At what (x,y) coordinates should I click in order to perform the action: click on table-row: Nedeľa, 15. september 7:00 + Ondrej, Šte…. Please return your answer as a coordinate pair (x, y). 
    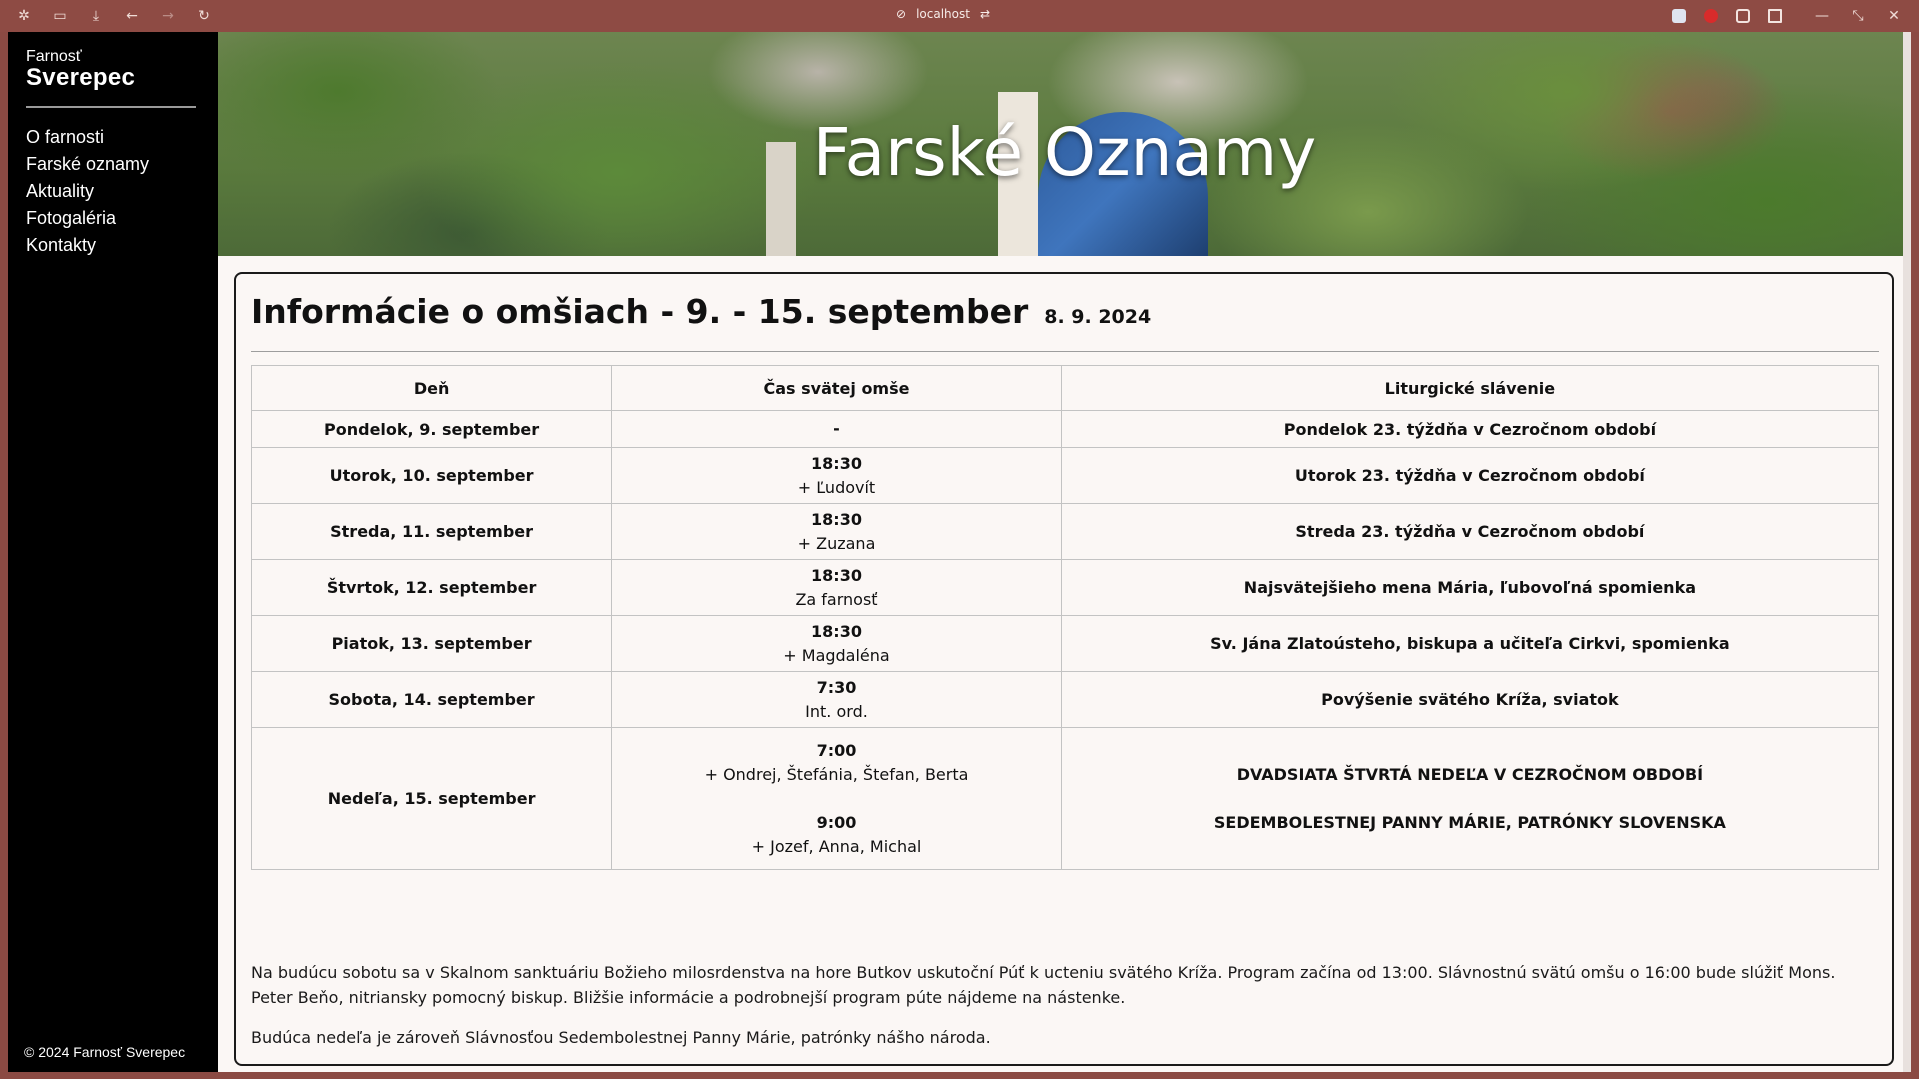
    Looking at the image, I should click on (1065, 798).